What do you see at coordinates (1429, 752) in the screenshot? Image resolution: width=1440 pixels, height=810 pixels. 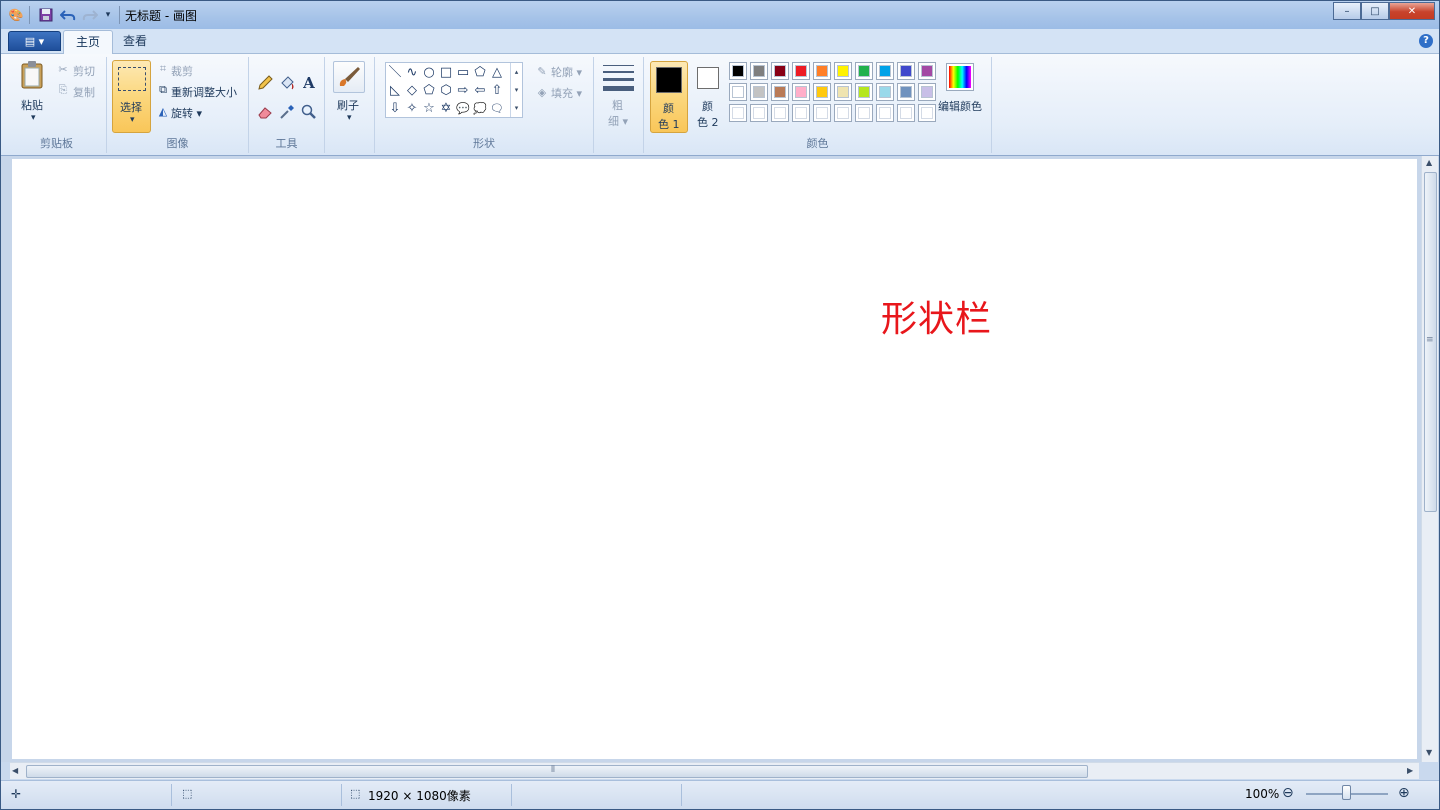 I see `scroll-down-arrow-icon: ▼` at bounding box center [1429, 752].